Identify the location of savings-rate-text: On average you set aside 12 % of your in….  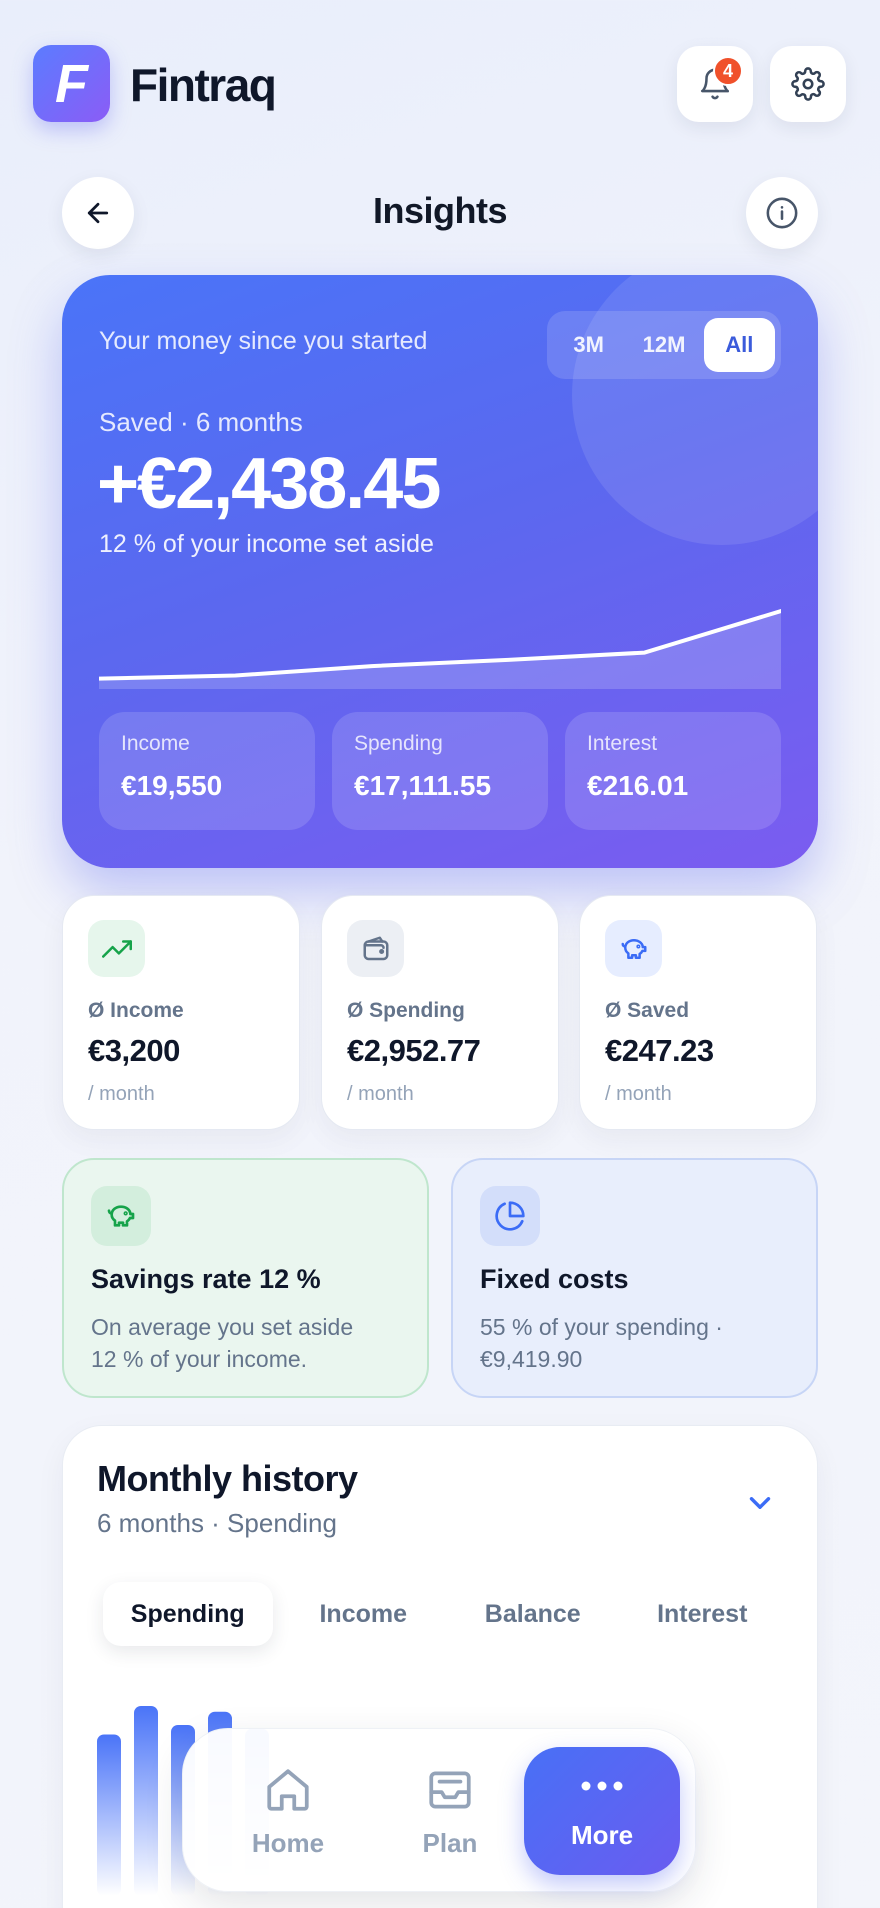
(245, 1343).